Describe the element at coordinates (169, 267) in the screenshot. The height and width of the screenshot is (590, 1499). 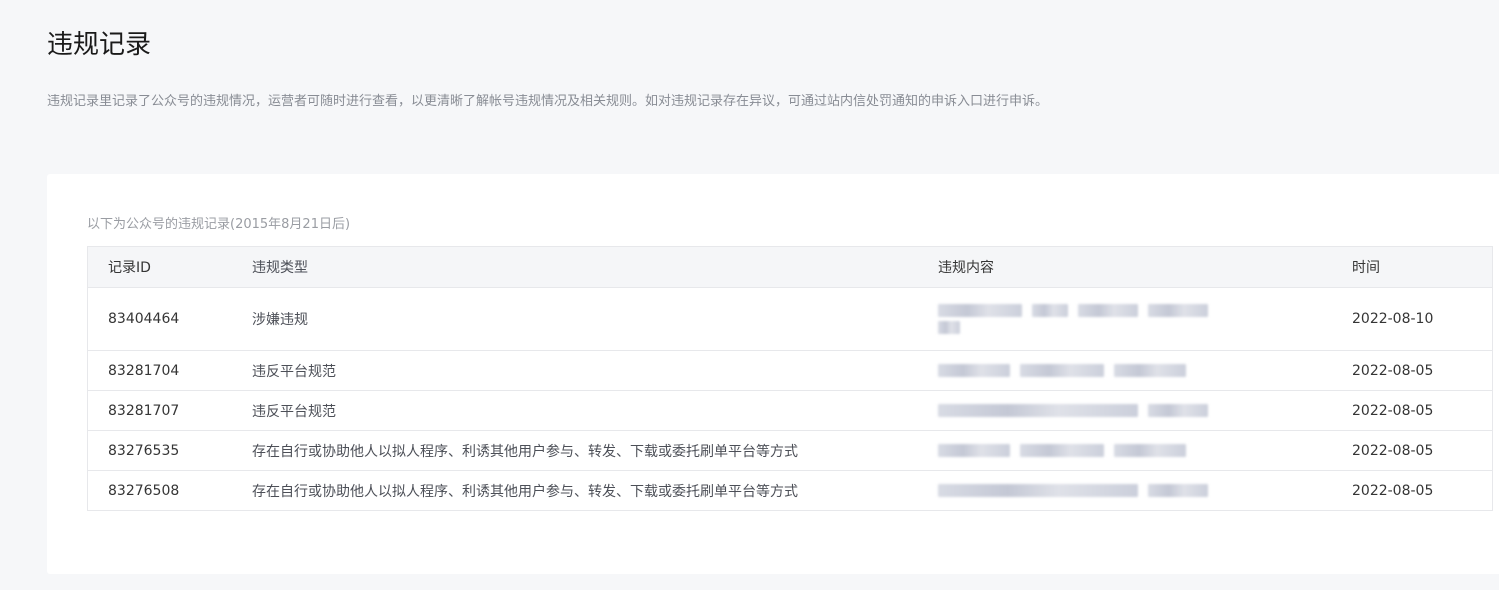
I see `column-header-id: 记录ID` at that location.